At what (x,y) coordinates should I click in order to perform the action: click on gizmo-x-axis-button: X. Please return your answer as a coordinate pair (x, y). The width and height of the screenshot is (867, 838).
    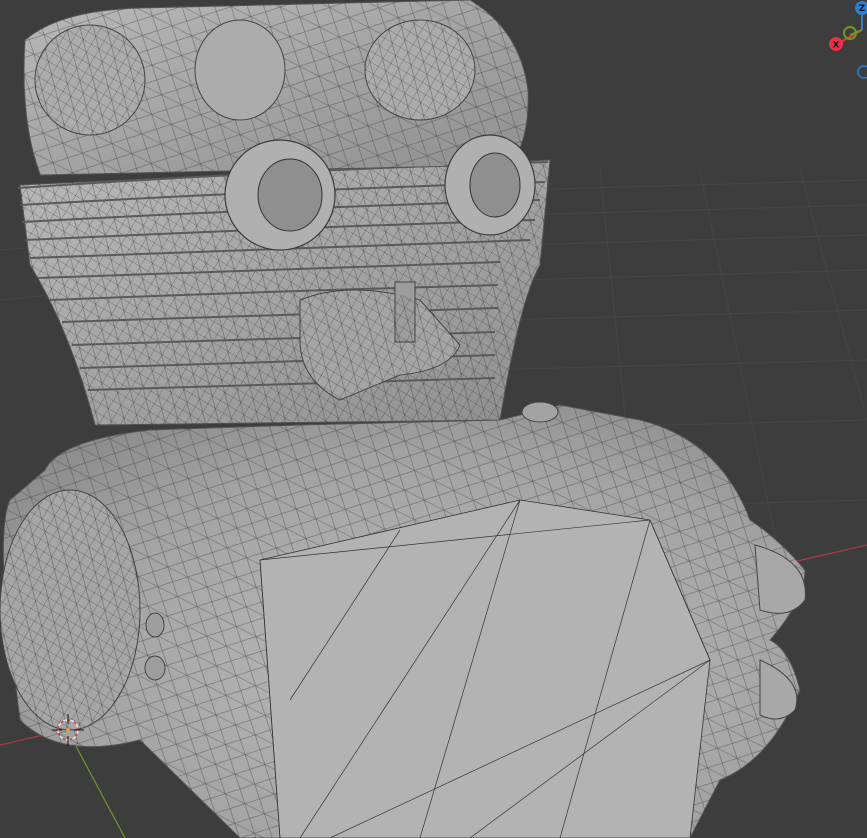
    Looking at the image, I should click on (836, 44).